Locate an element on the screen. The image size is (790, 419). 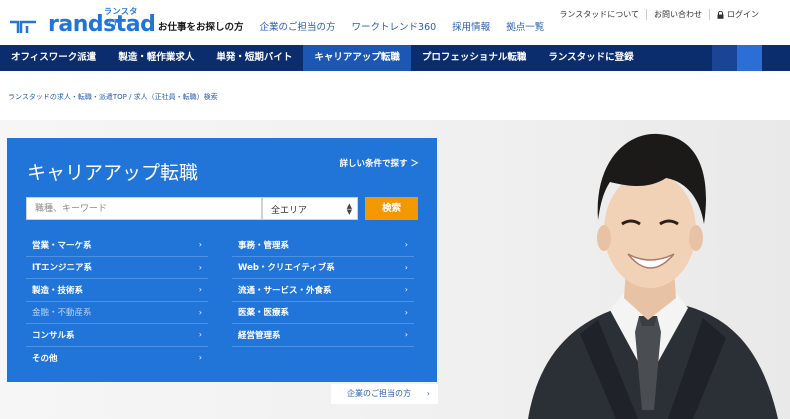
cat-nav-careerup: キャリアアップ転職 is located at coordinates (357, 58).